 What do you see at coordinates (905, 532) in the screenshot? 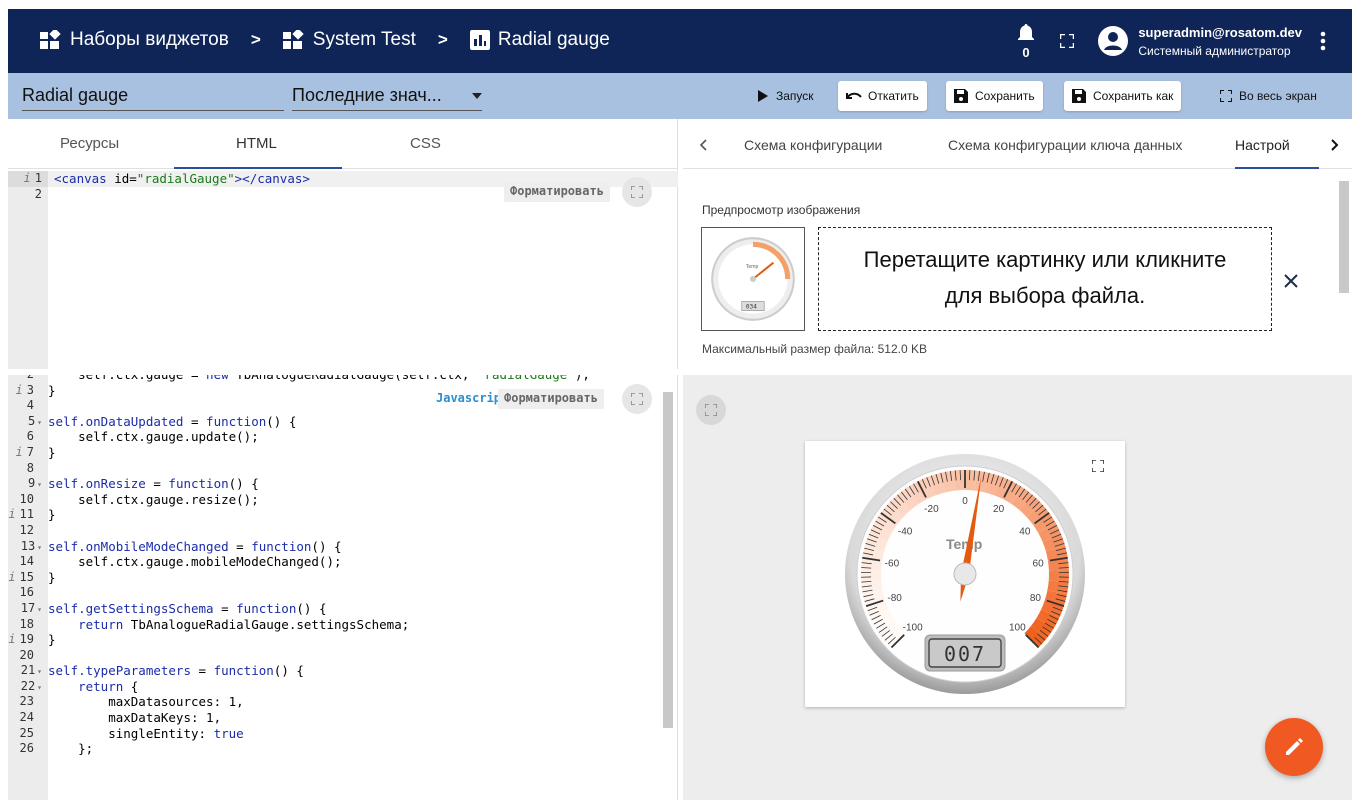
I see `gauge-tick-label: -40` at bounding box center [905, 532].